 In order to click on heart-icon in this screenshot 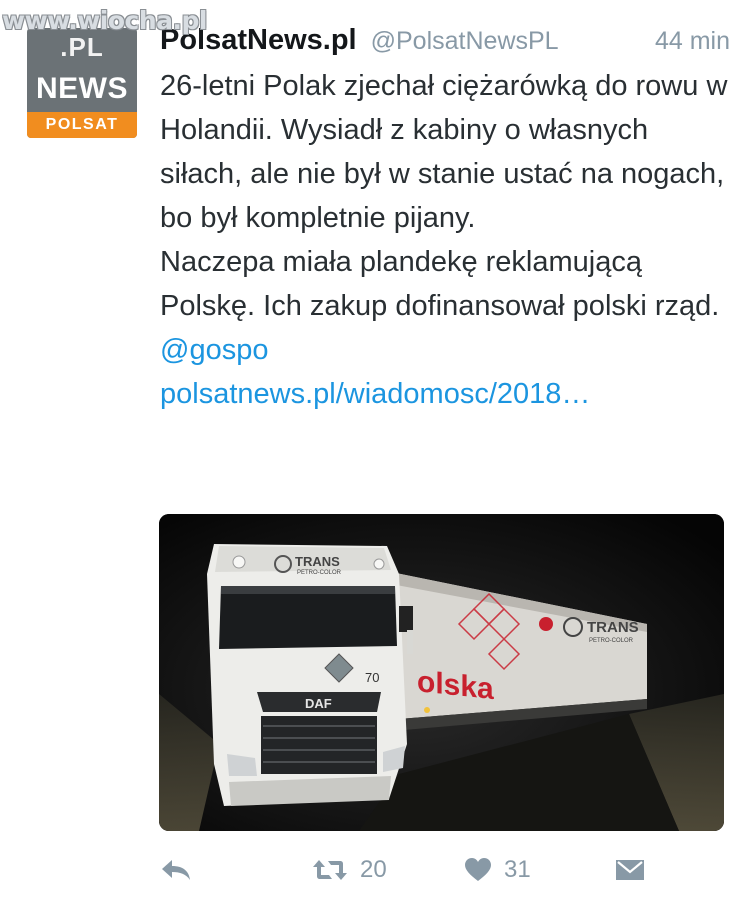, I will do `click(478, 869)`.